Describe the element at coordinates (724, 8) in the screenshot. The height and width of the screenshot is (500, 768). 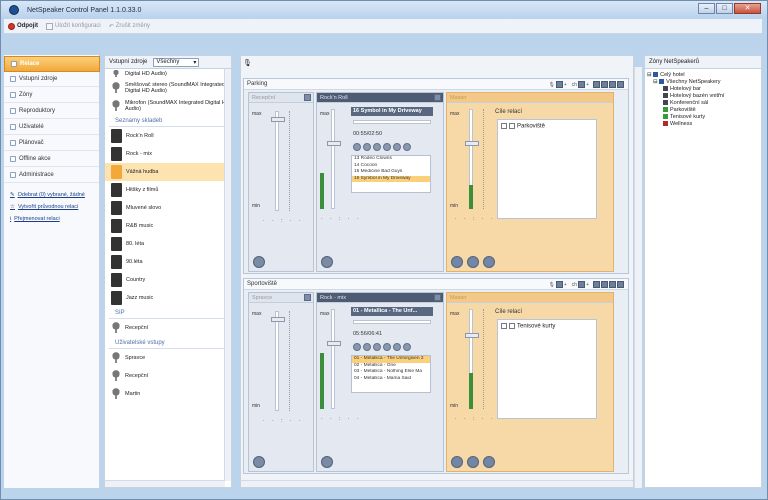
I see `maximize-button: □` at that location.